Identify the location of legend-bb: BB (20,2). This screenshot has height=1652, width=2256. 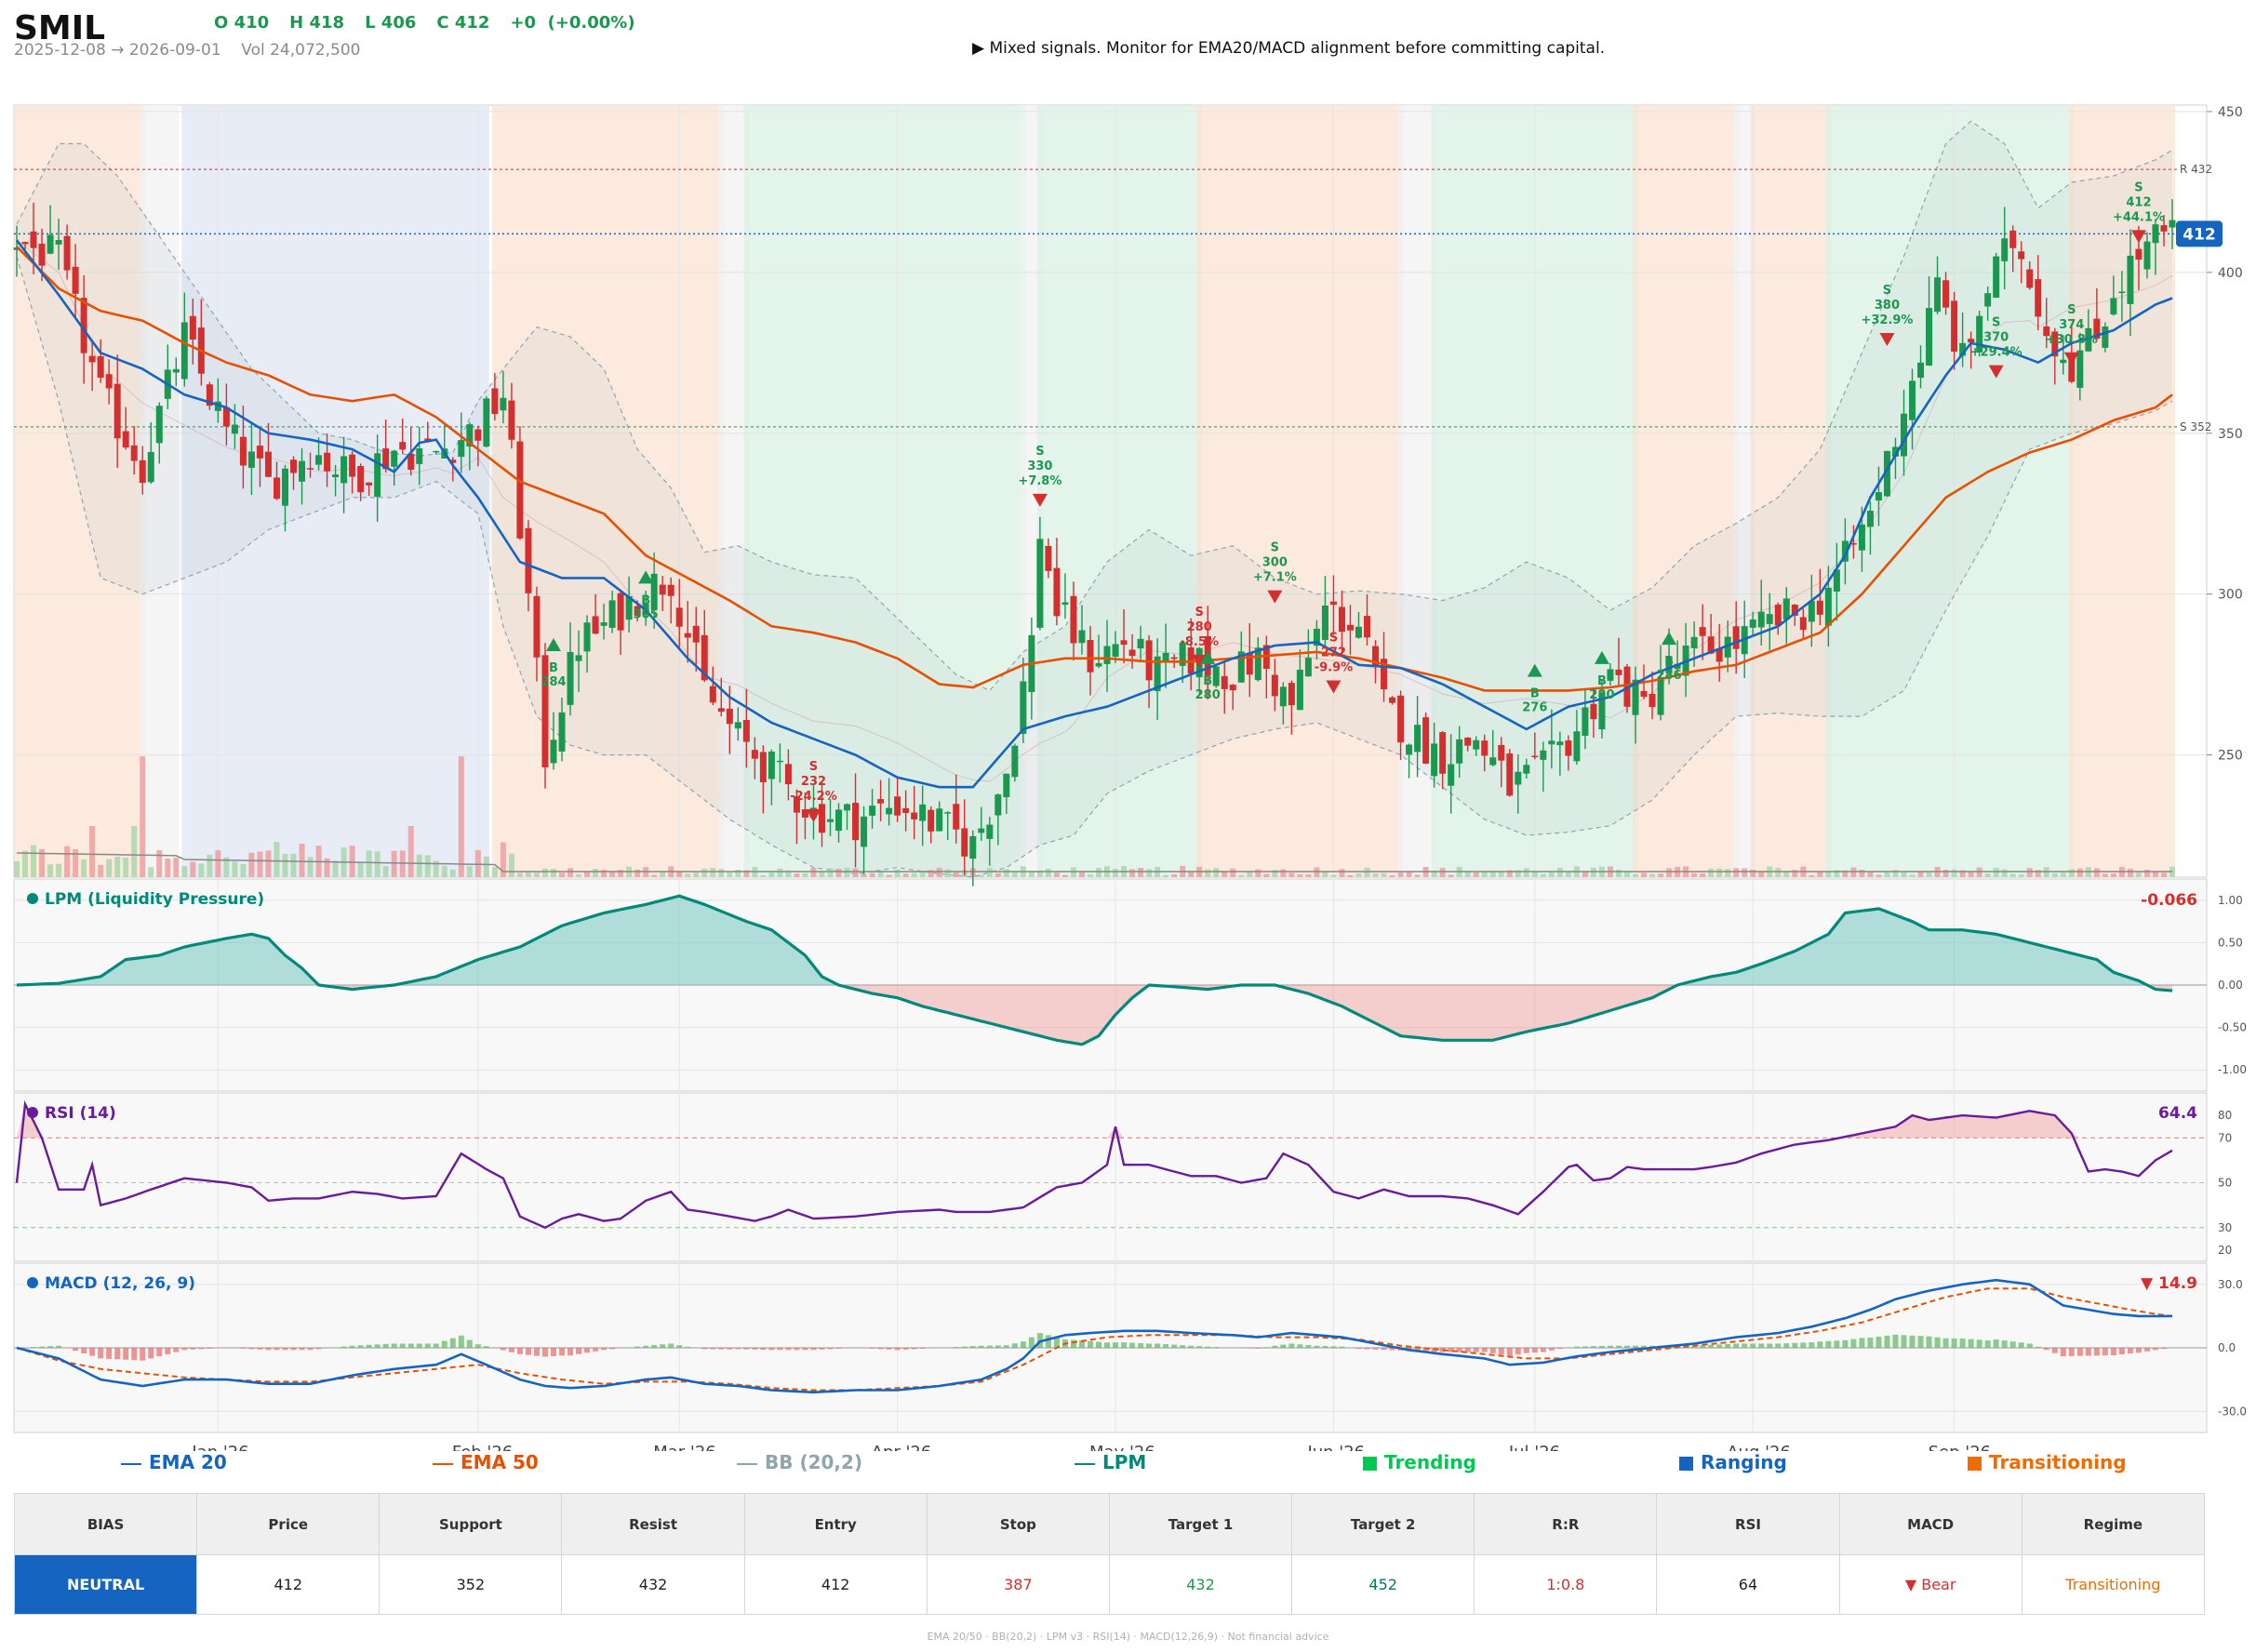
(799, 1462).